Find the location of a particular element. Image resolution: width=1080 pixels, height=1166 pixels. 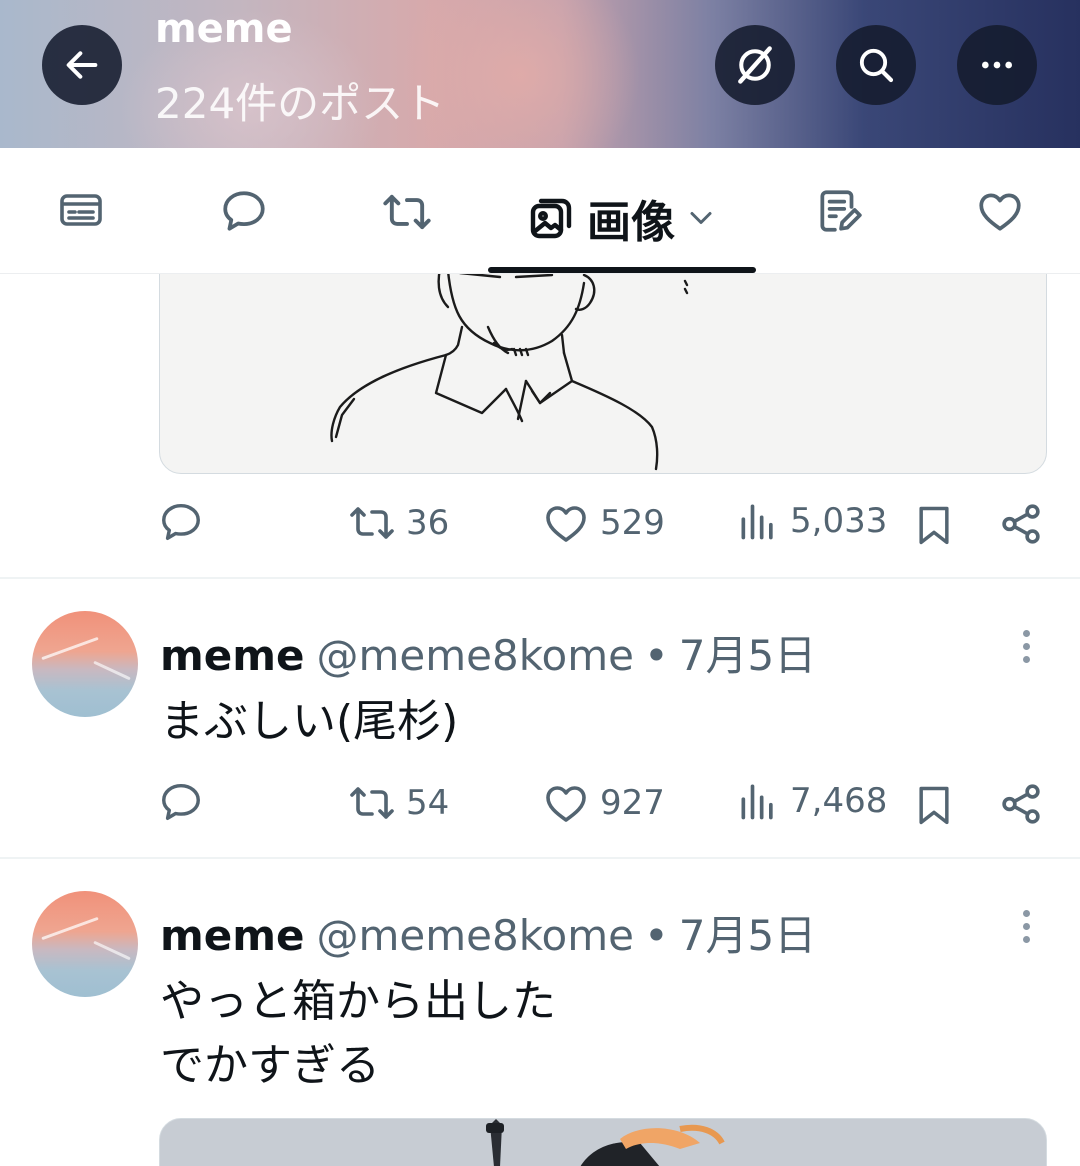

reply-tab-icon is located at coordinates (244, 211).